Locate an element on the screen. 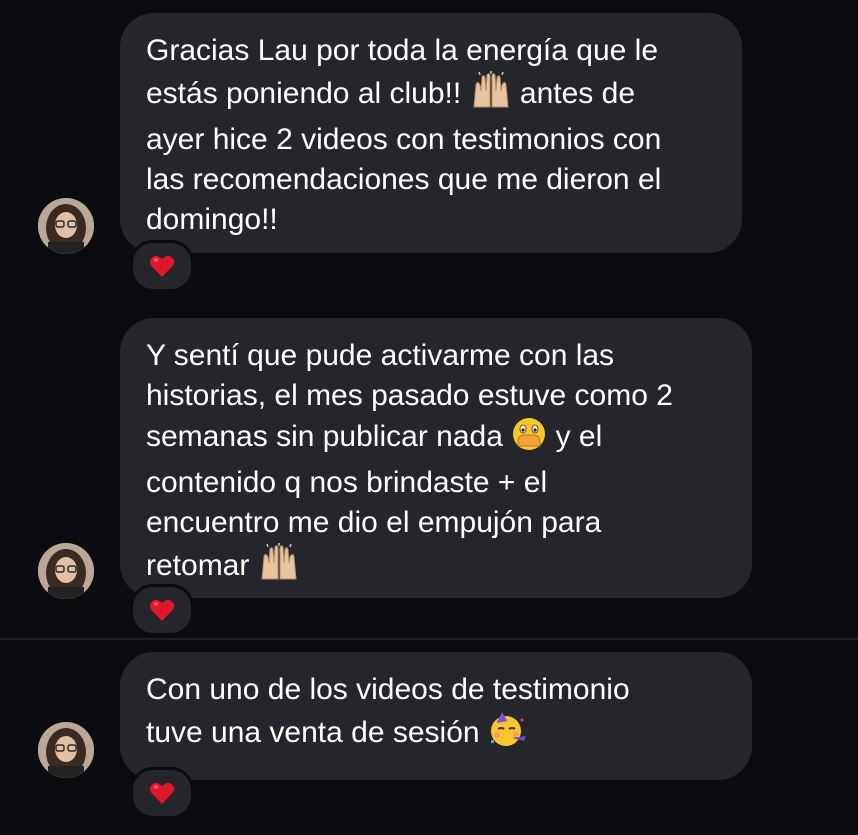 The height and width of the screenshot is (835, 858). message-2-line-1: Y sentí que pude activarme con las is located at coordinates (380, 355).